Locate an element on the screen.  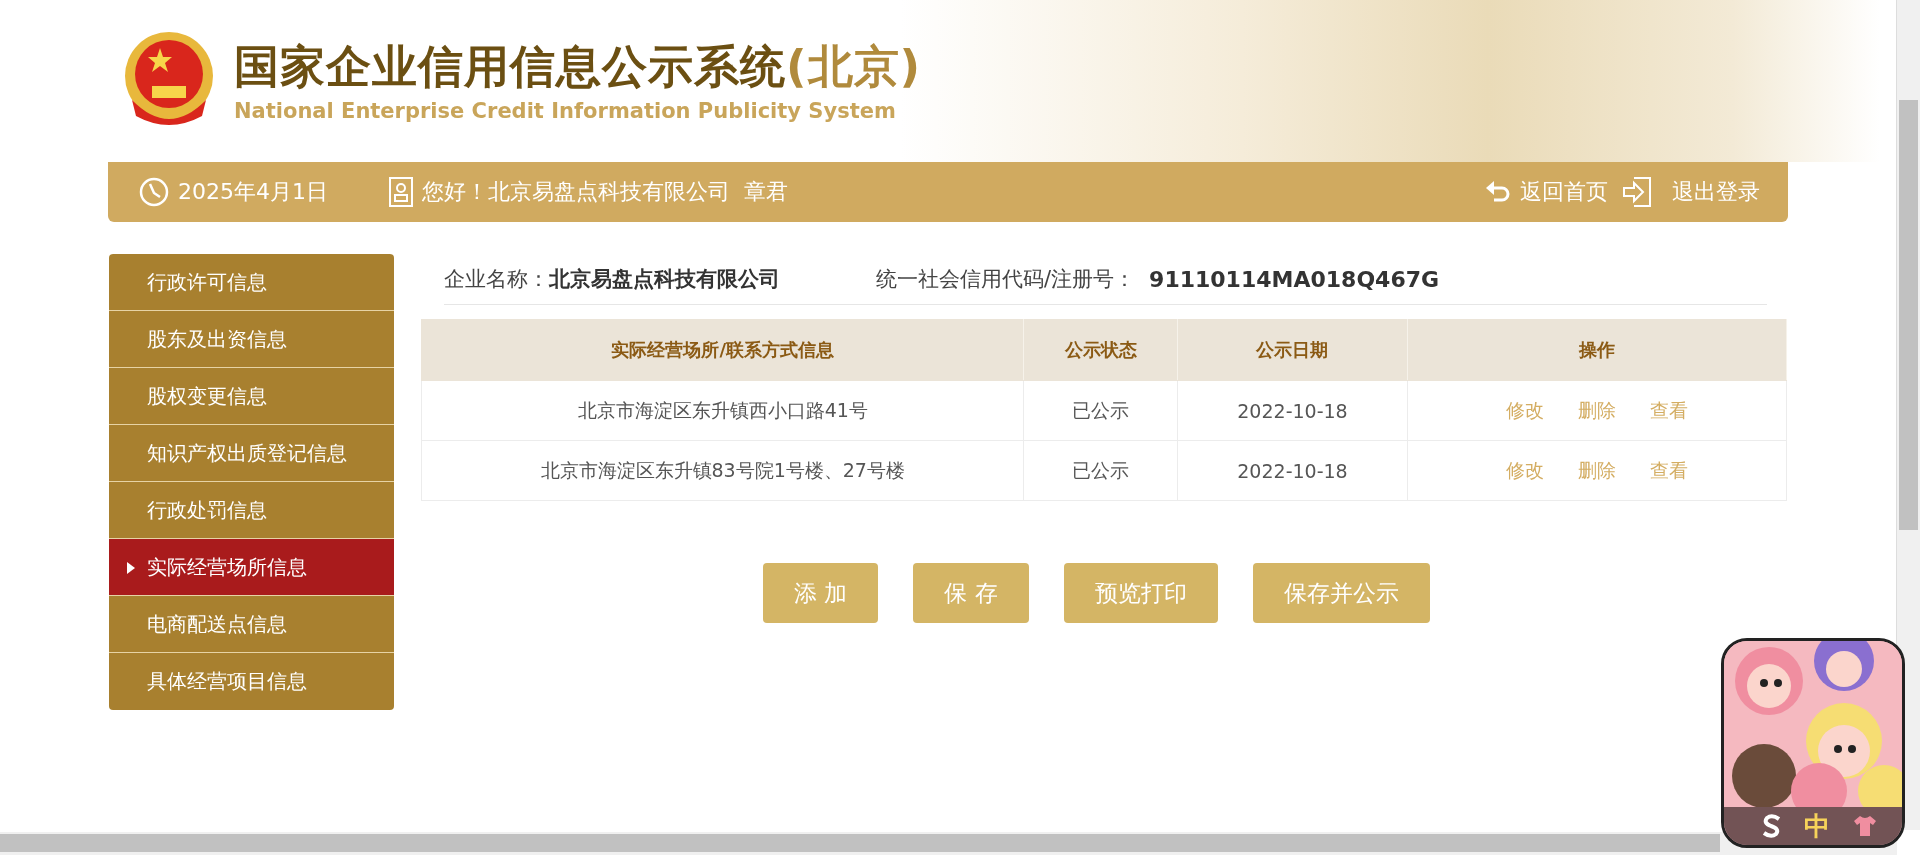
credit-code: 91110114MA018Q467G is located at coordinates (1294, 279).